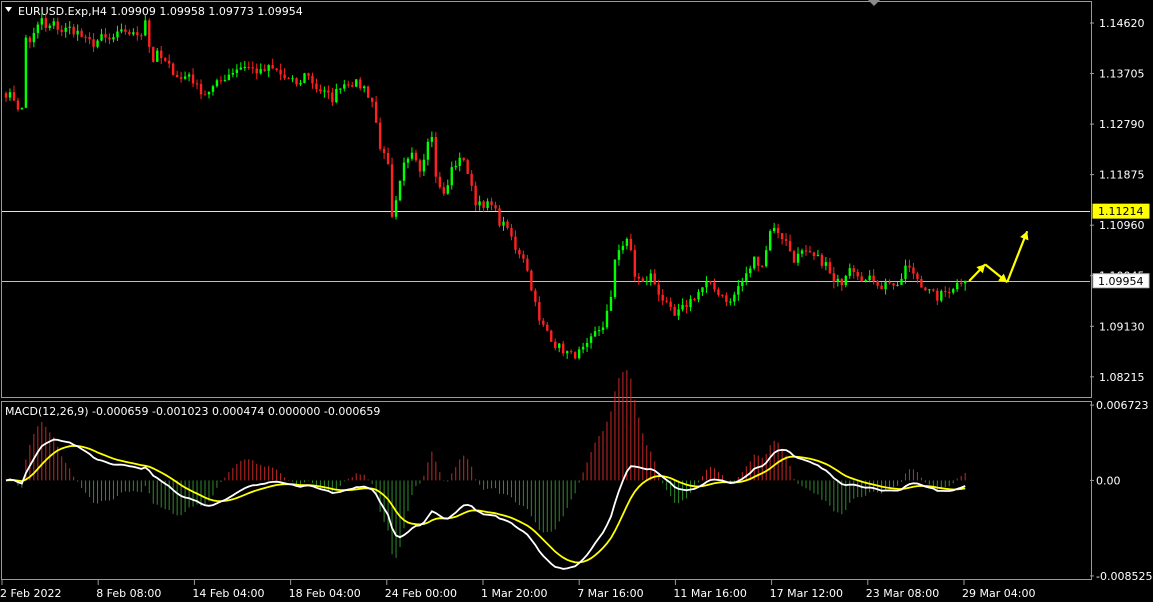 This screenshot has height=602, width=1153. I want to click on macd-tick-label: 0.006723, so click(1122, 405).